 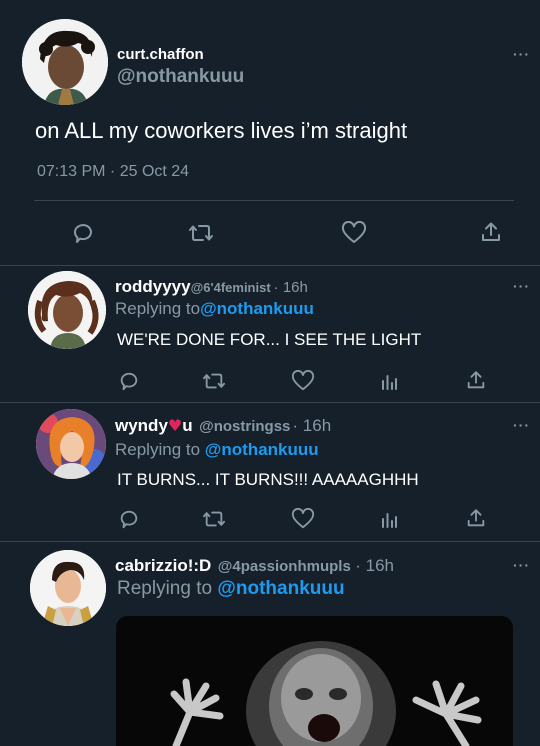 What do you see at coordinates (175, 425) in the screenshot?
I see `heart-emoji-icon: ♥` at bounding box center [175, 425].